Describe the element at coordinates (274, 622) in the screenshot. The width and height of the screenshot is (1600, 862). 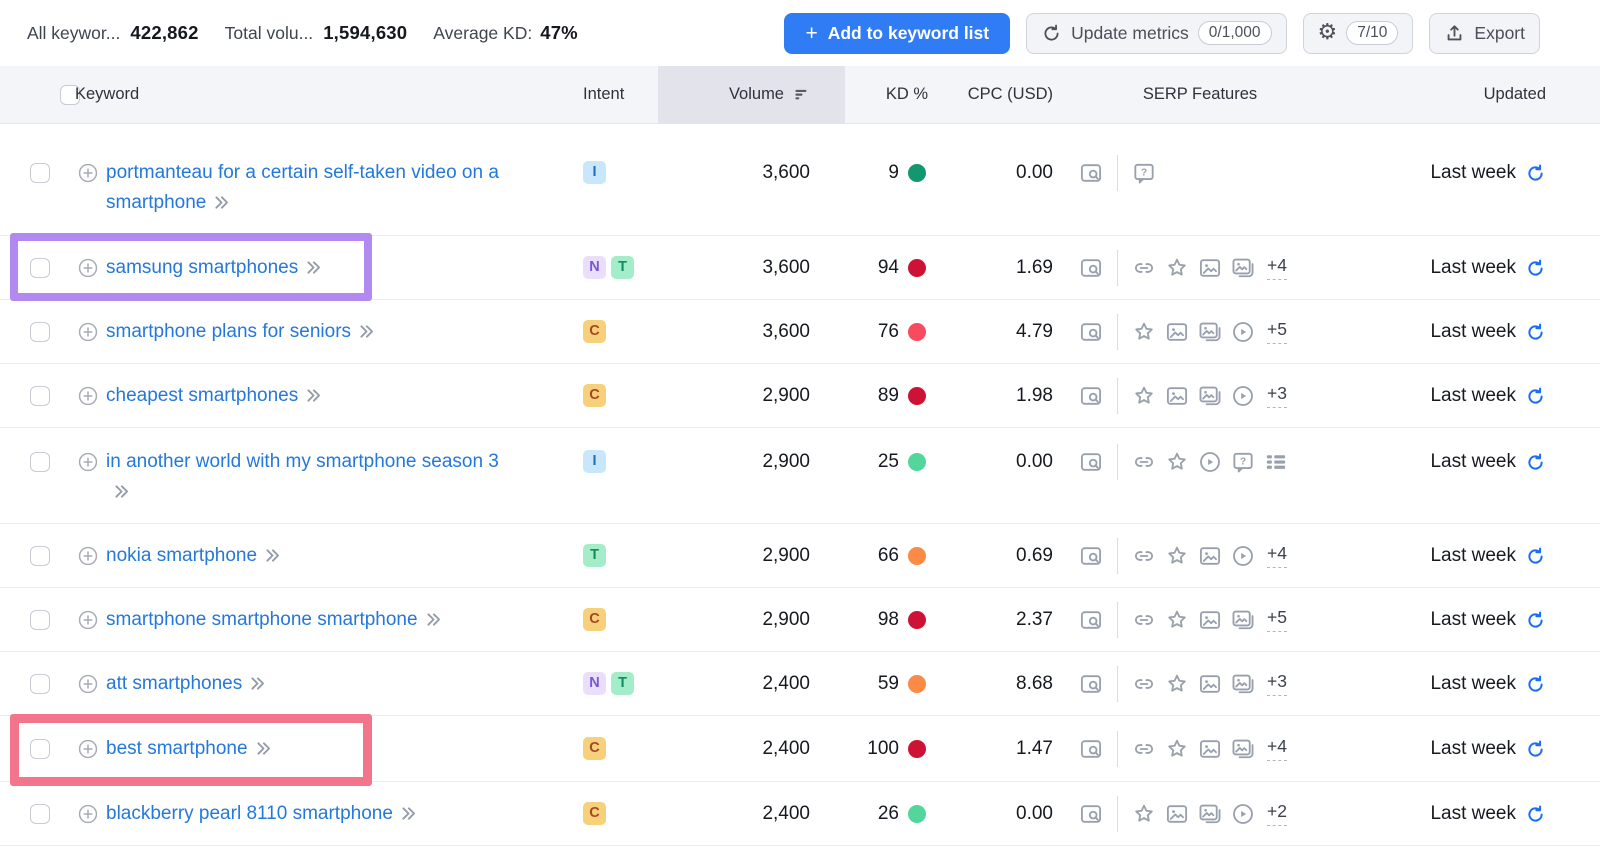
I see `keyword-link: smartphone smartphone smartphone` at that location.